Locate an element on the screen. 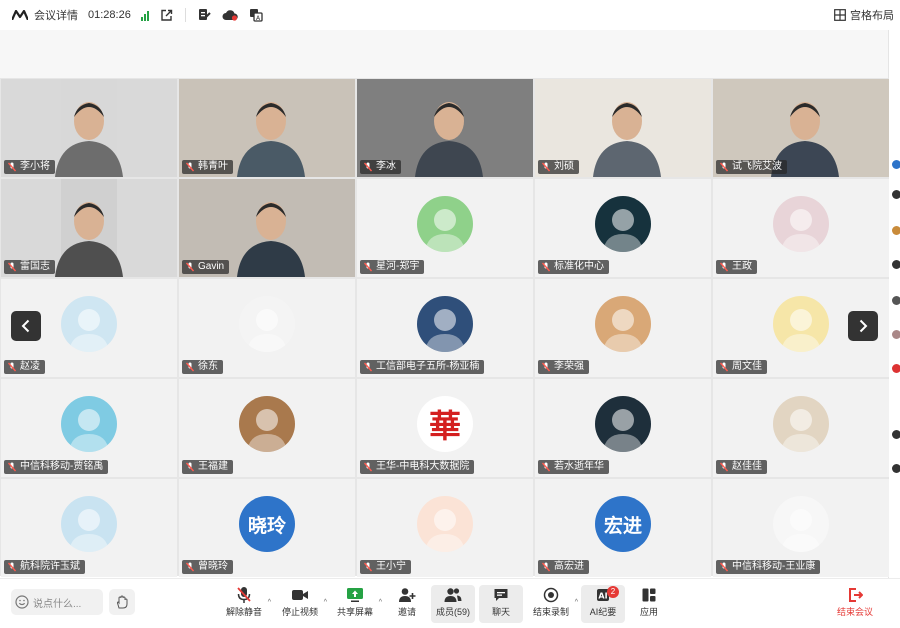 The height and width of the screenshot is (628, 900). members-button: 成员(59) is located at coordinates (453, 604).